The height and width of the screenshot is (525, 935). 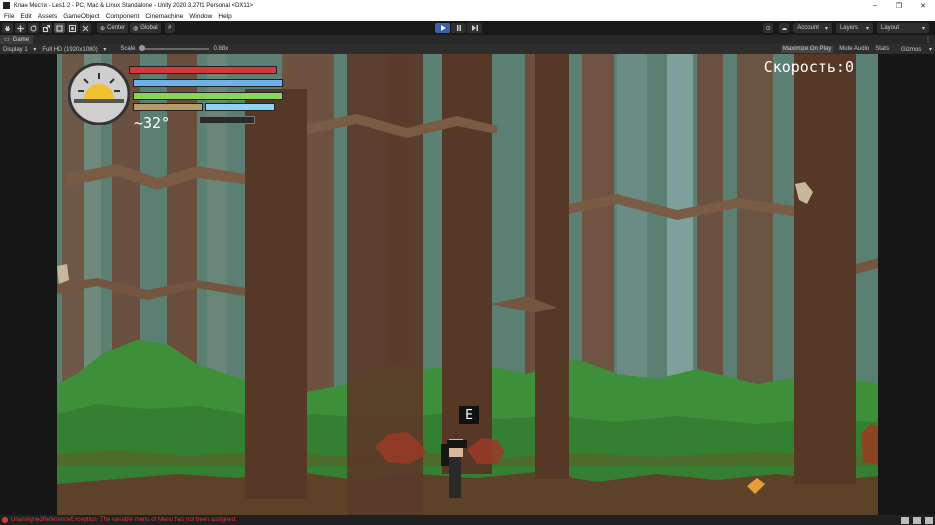 I want to click on tab-game-label: Game, so click(x=21, y=39).